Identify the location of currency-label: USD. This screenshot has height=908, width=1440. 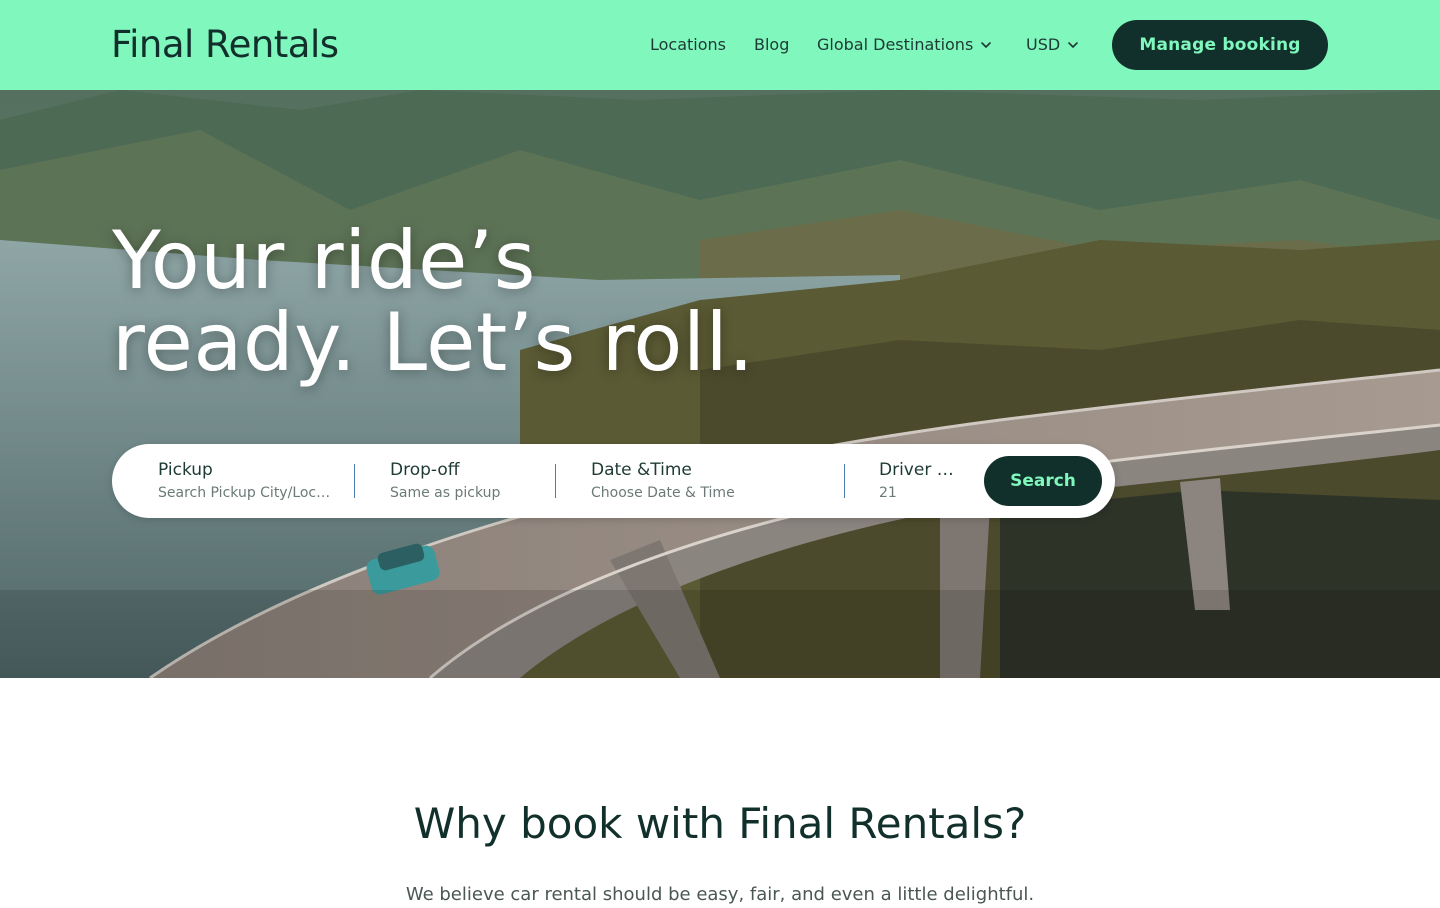
(1043, 44).